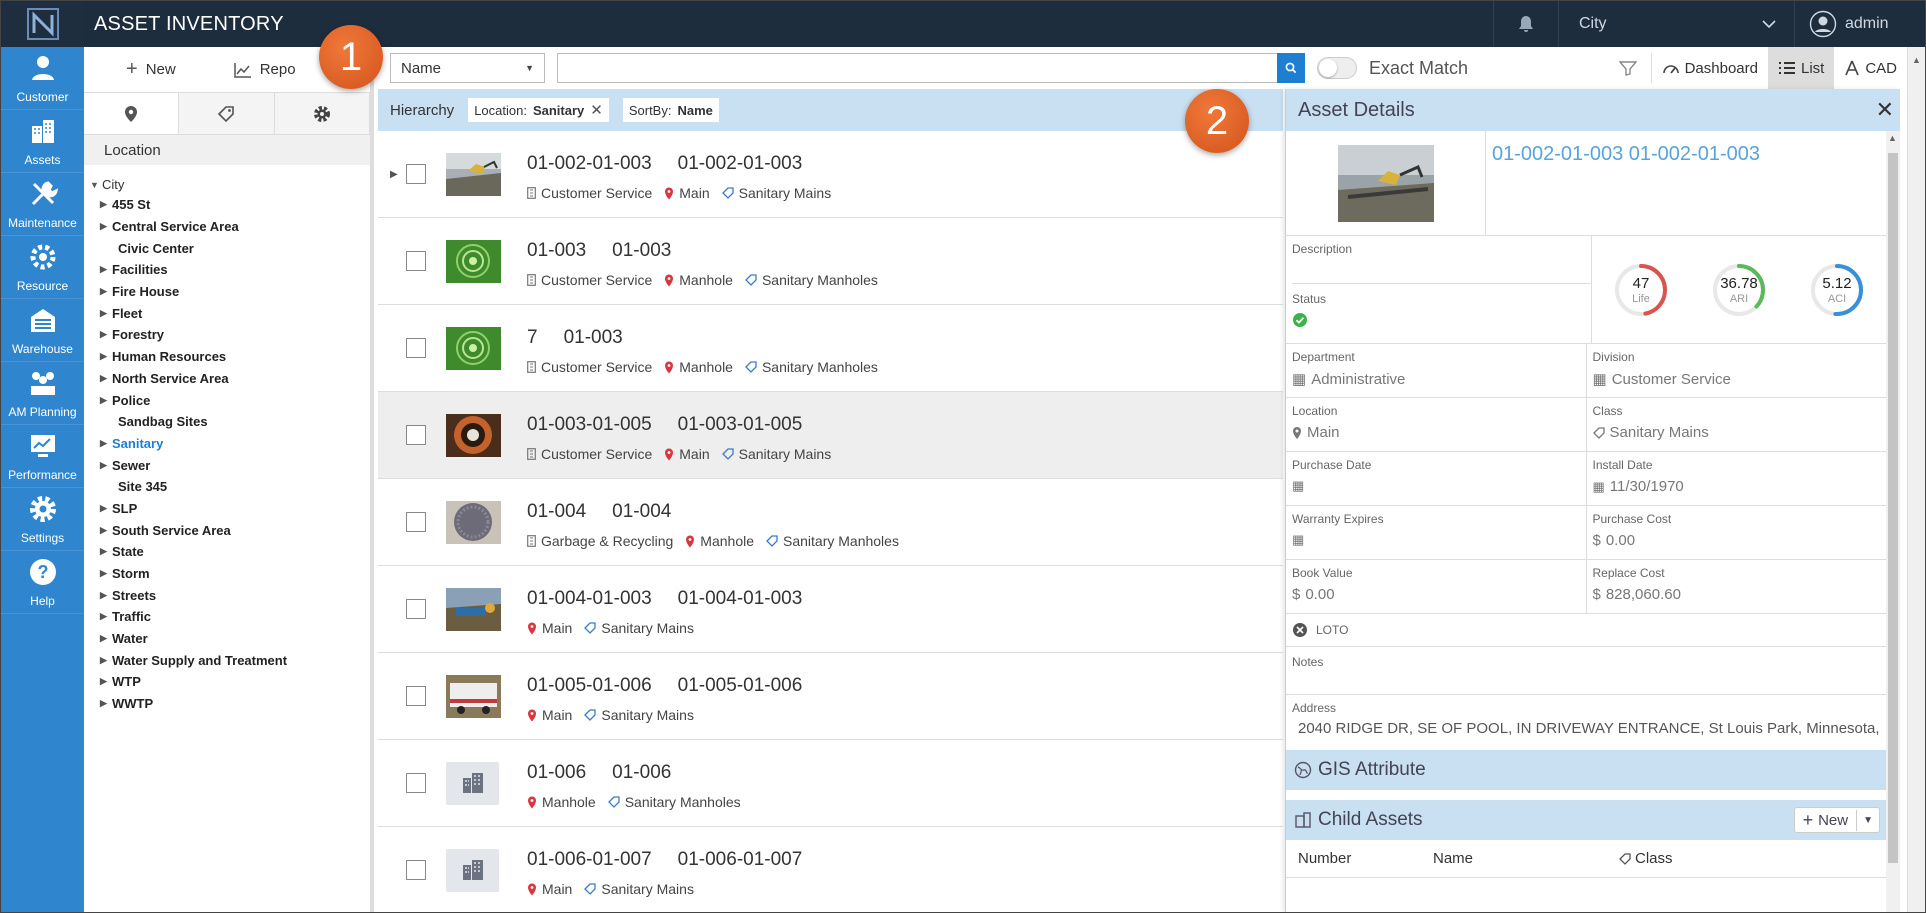 The height and width of the screenshot is (913, 1926). Describe the element at coordinates (1291, 68) in the screenshot. I see `search-button` at that location.